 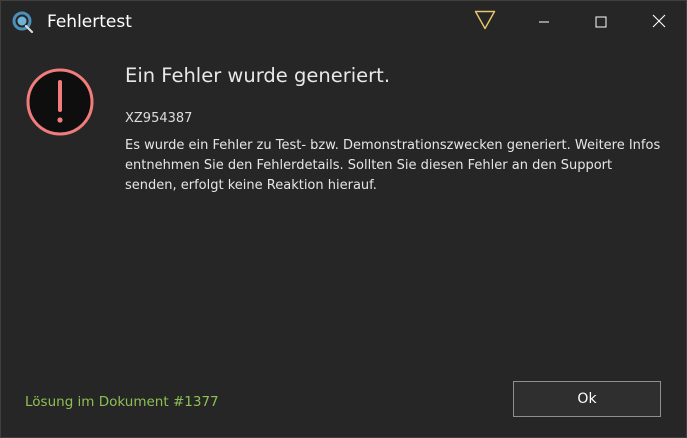 I want to click on ok-button: Ok, so click(x=587, y=399).